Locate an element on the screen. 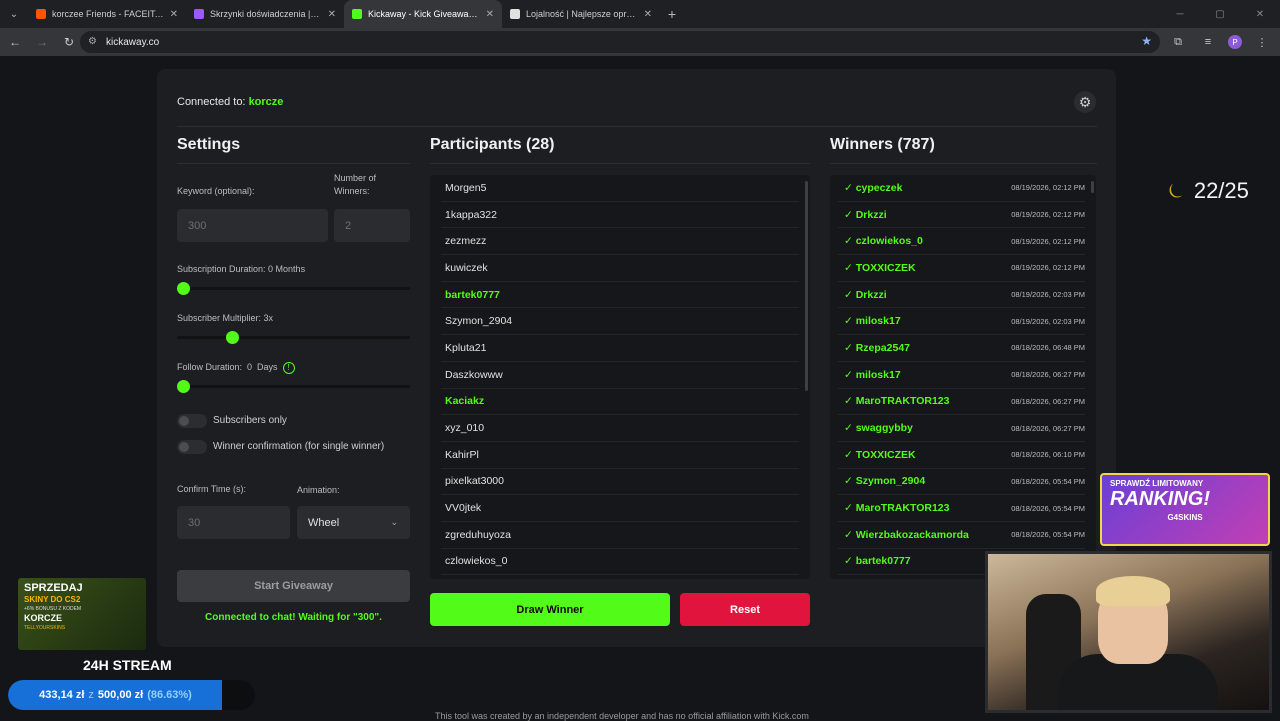 The height and width of the screenshot is (721, 1280). webcam-overlay is located at coordinates (1128, 632).